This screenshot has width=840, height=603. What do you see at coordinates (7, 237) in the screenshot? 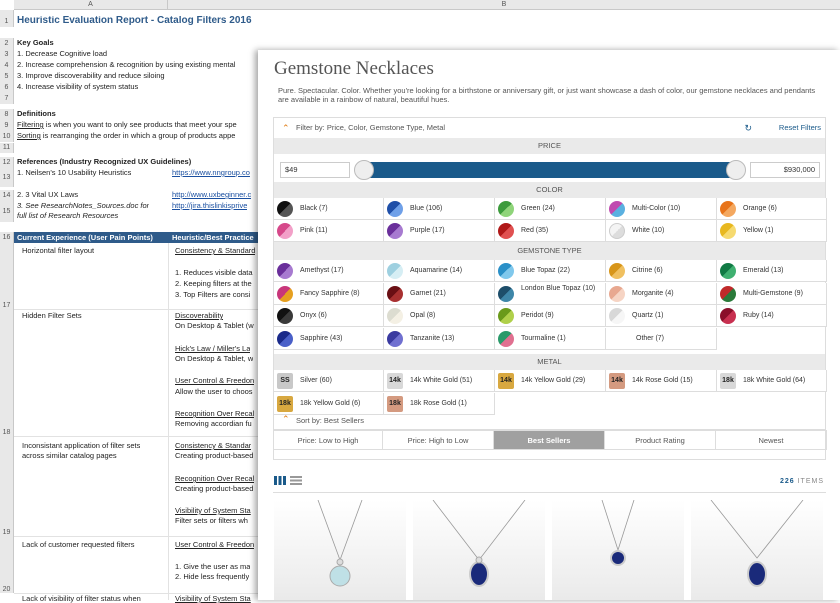
I see `row-number: 16` at bounding box center [7, 237].